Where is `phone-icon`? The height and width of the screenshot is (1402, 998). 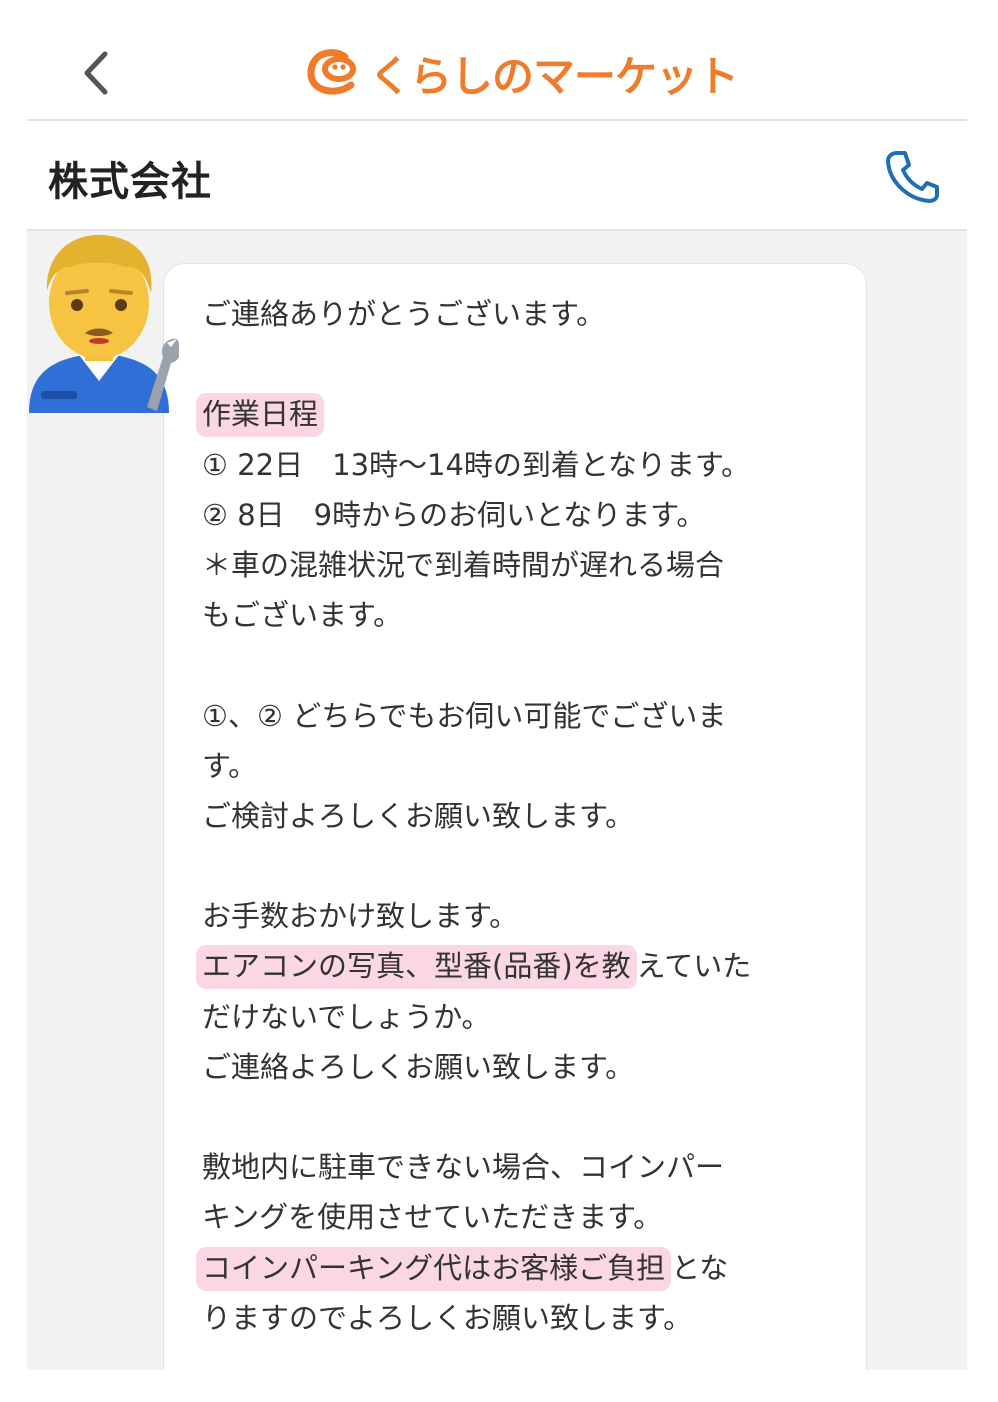
phone-icon is located at coordinates (912, 177).